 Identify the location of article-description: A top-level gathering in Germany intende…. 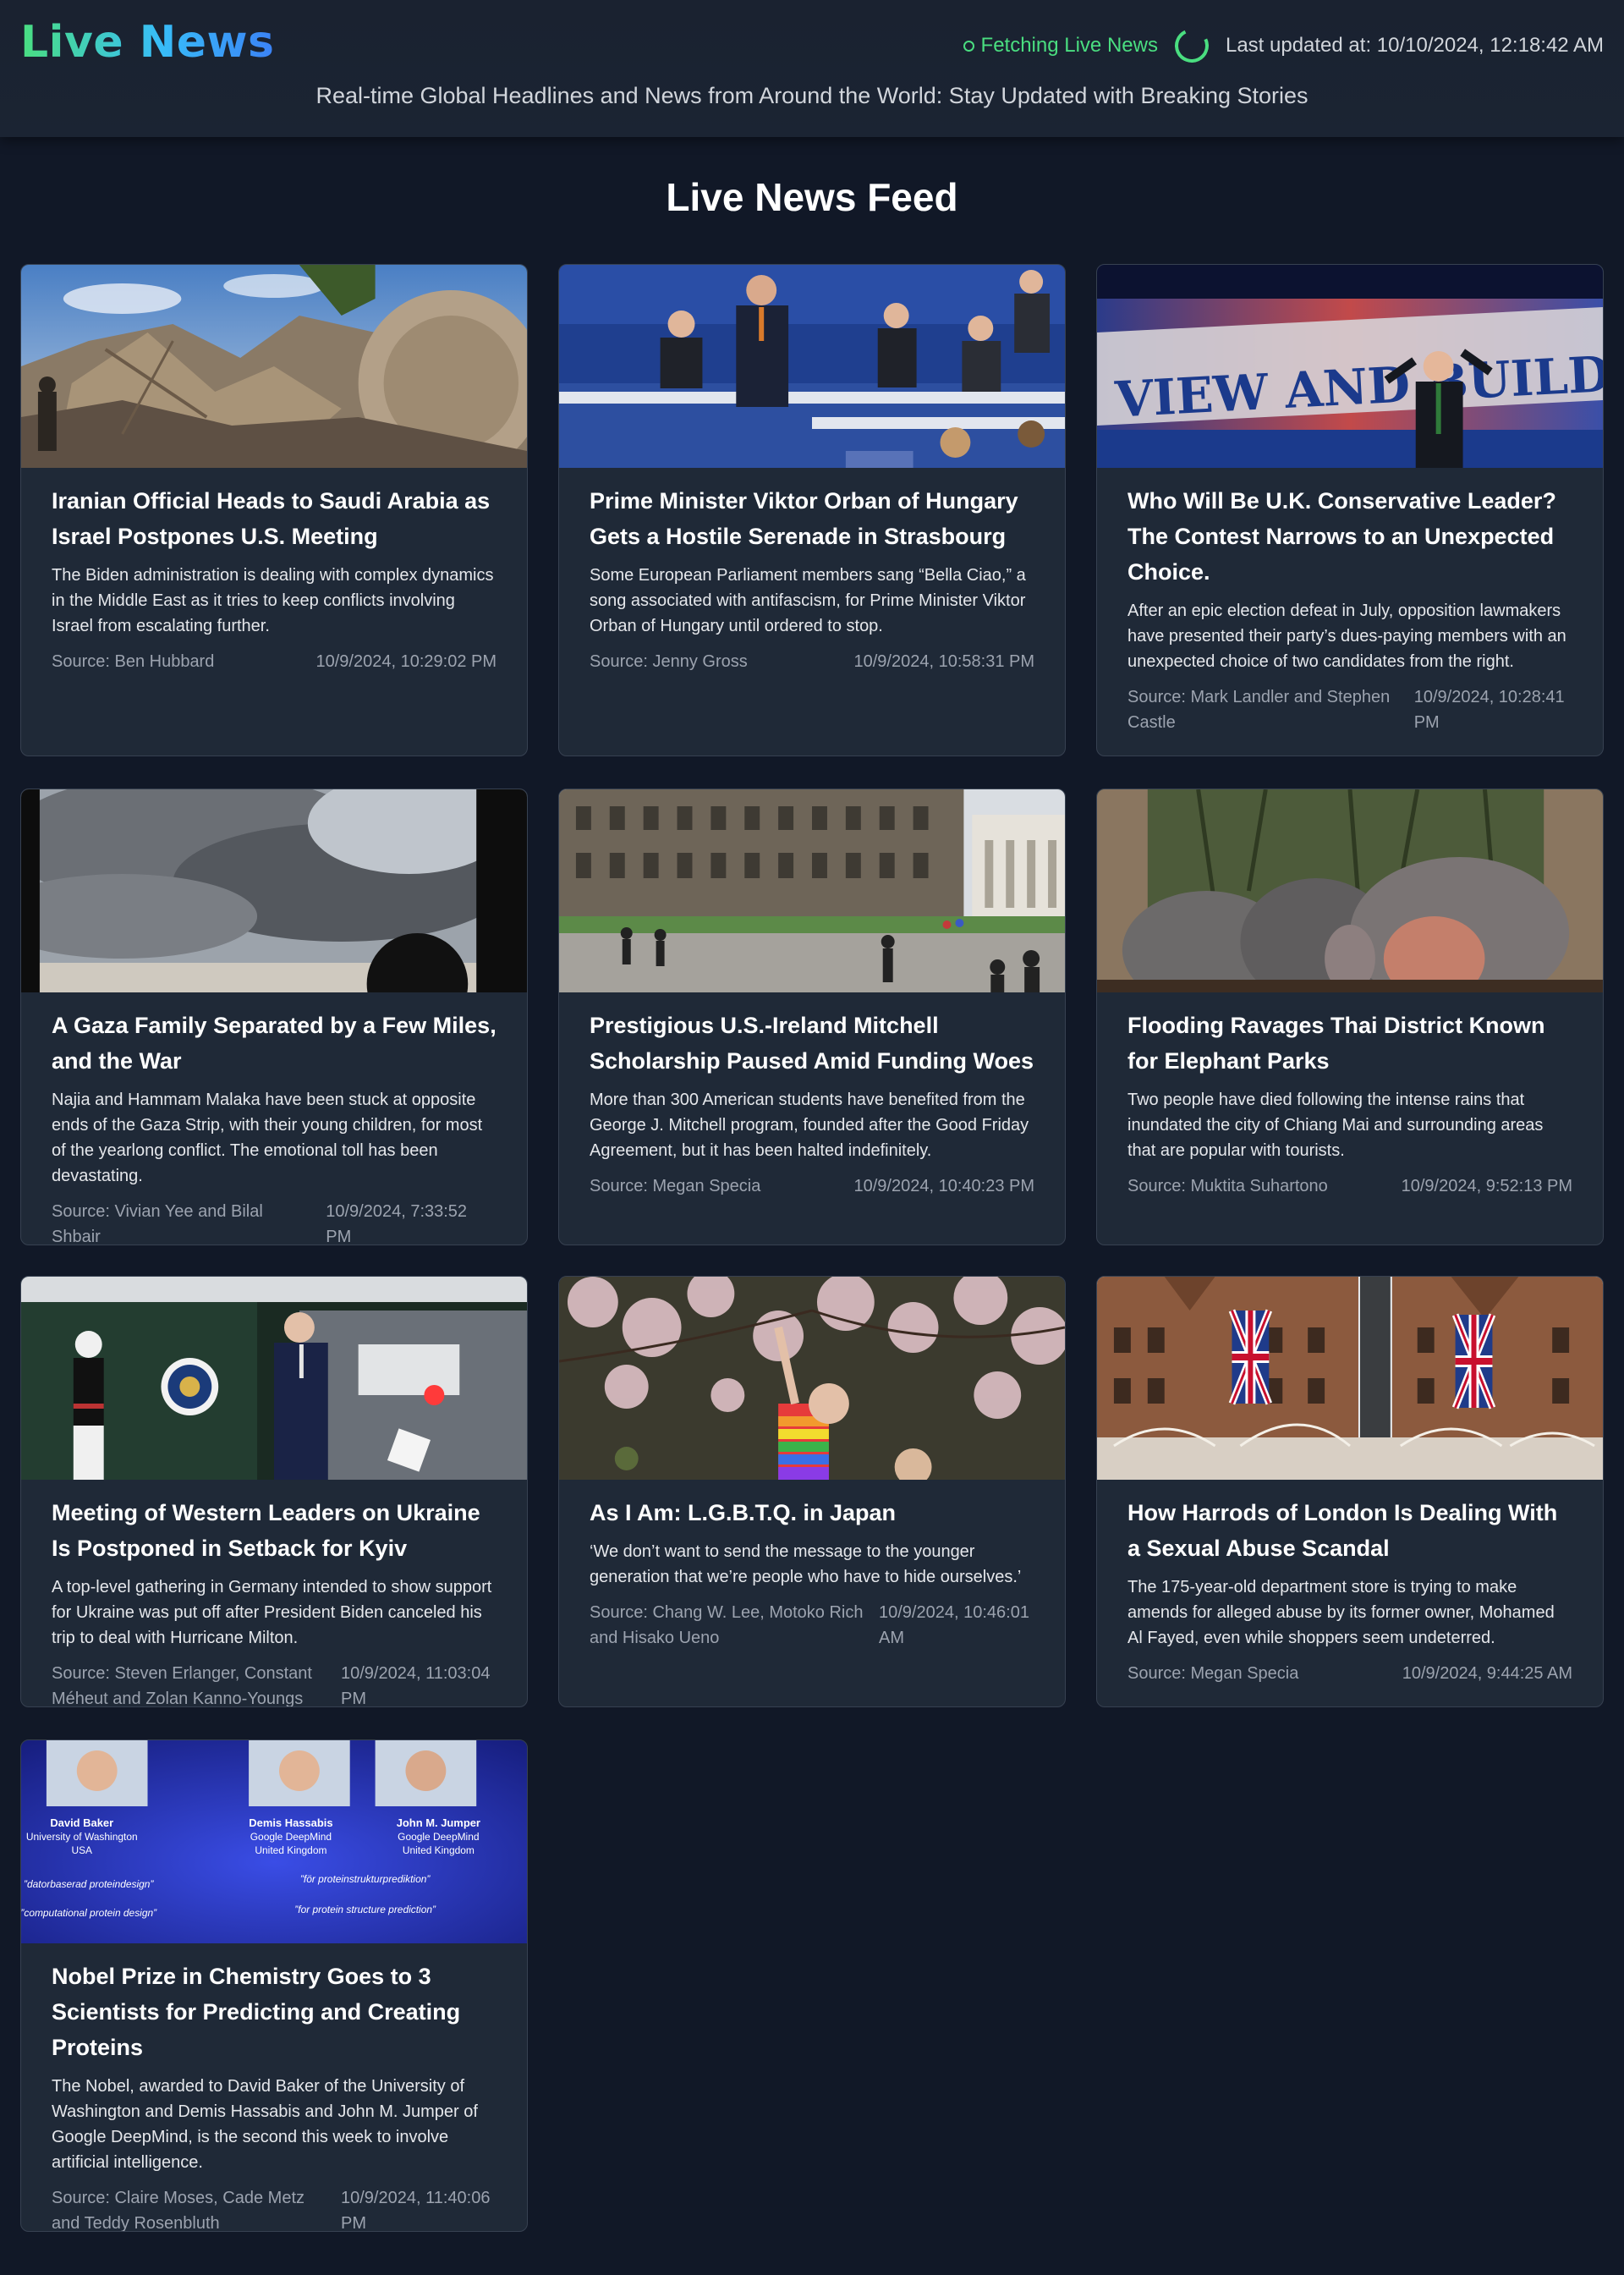
(272, 1612).